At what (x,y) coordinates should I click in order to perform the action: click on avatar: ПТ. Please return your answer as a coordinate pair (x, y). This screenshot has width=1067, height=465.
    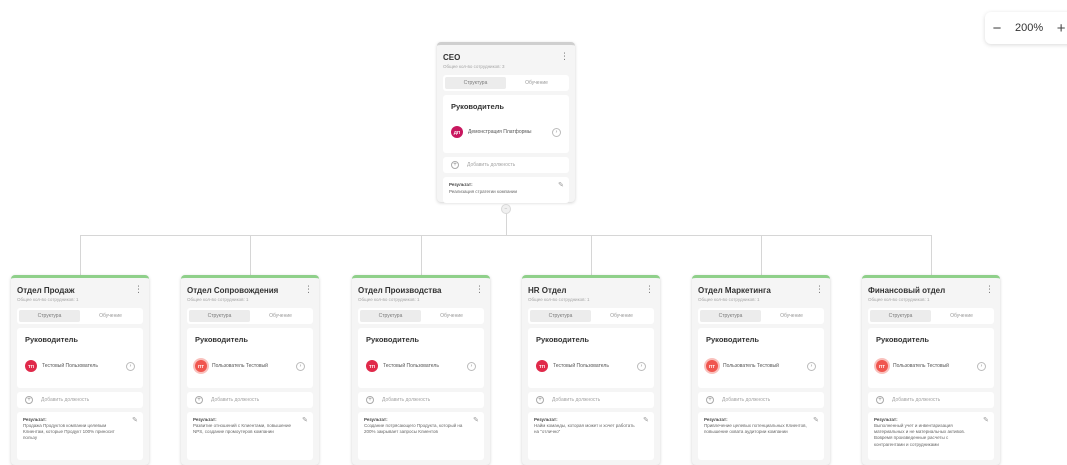
    Looking at the image, I should click on (201, 366).